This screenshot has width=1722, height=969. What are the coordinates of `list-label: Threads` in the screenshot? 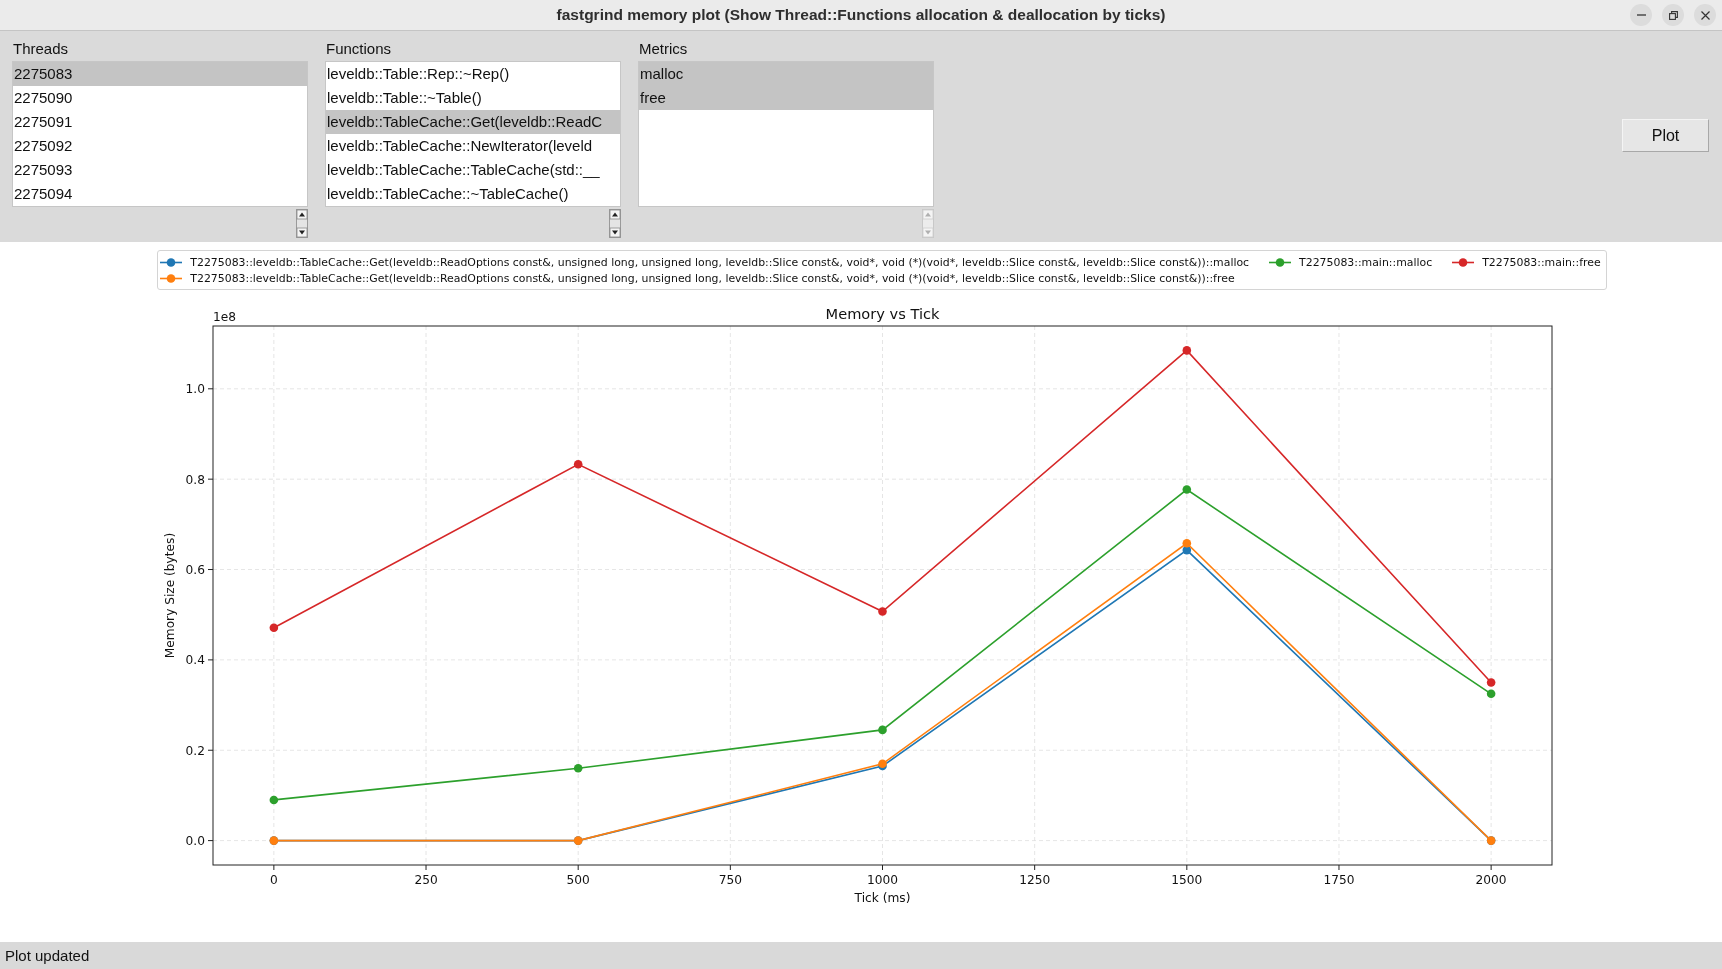 It's located at (40, 49).